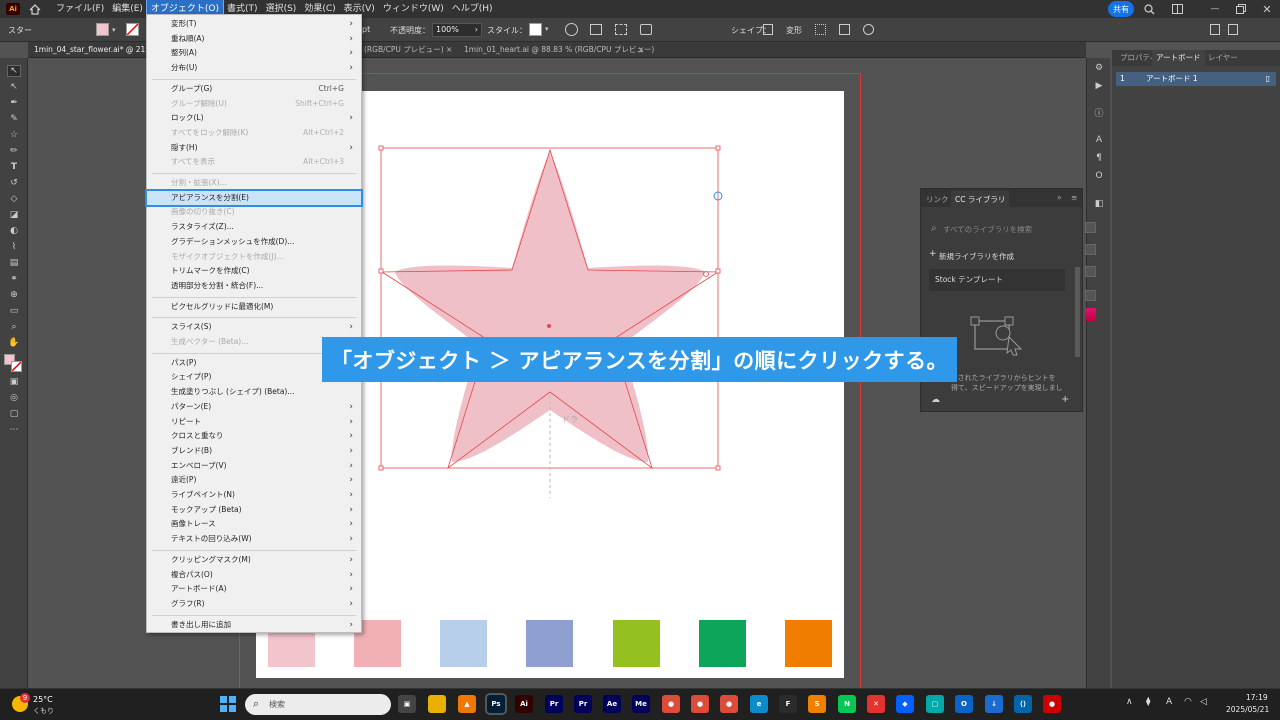 The height and width of the screenshot is (720, 1280). I want to click on download-icon: ↓, so click(994, 704).